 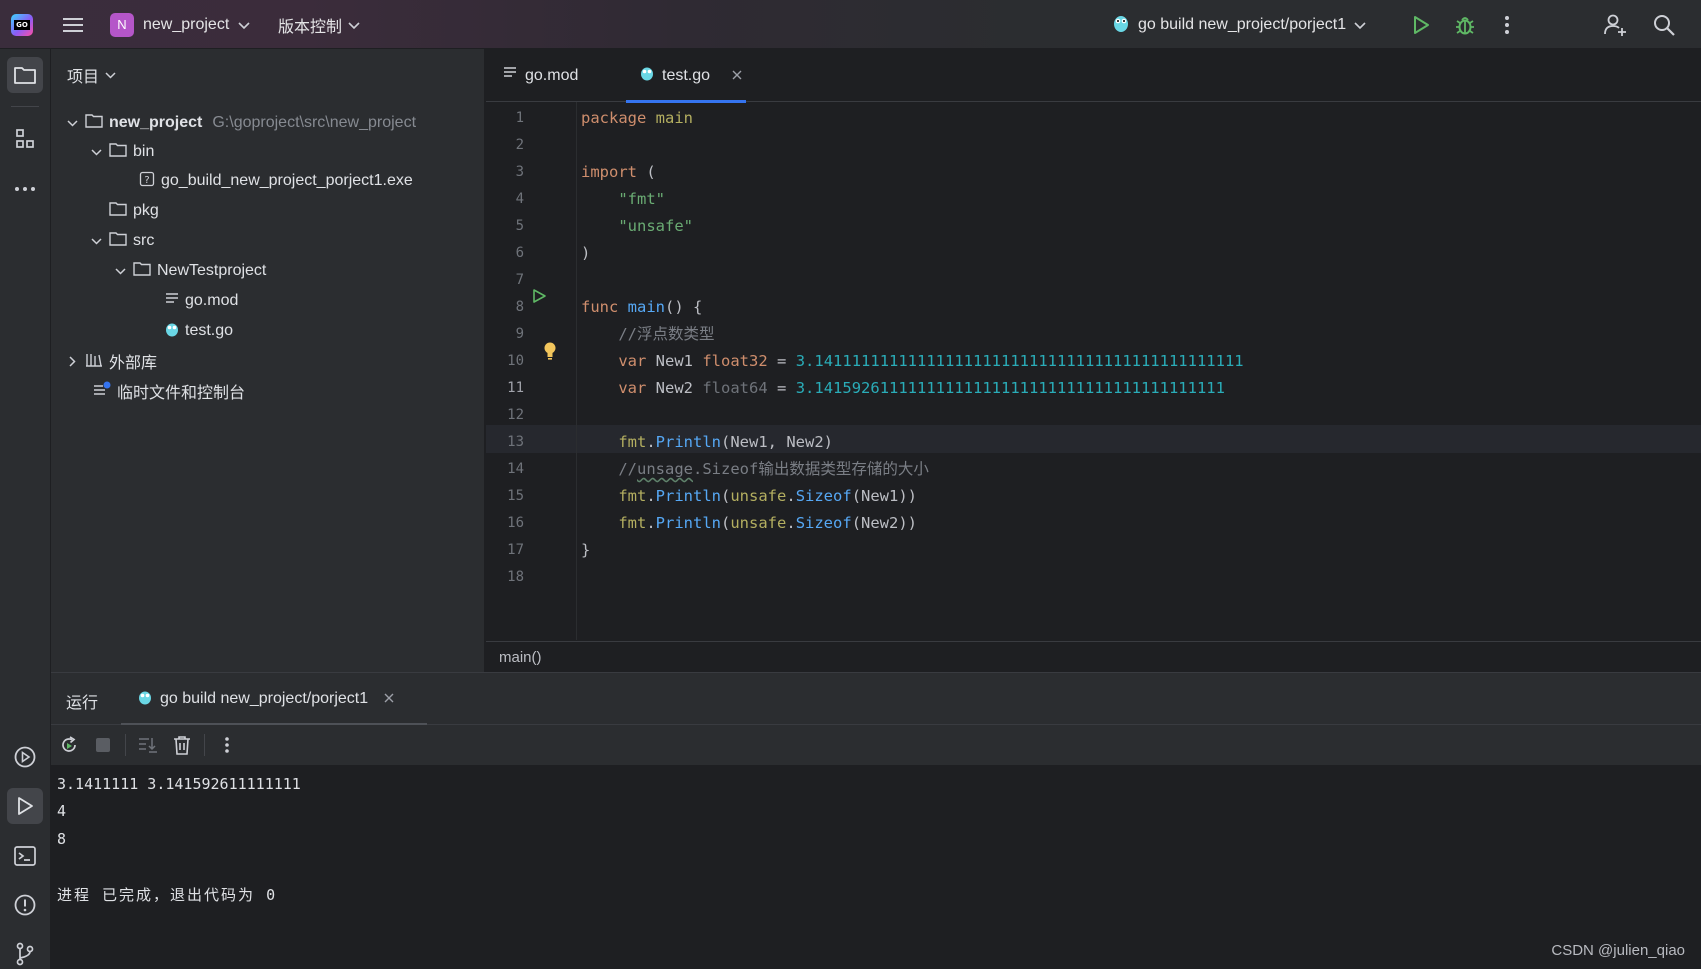 What do you see at coordinates (62, 839) in the screenshot?
I see `console-output-line: 8` at bounding box center [62, 839].